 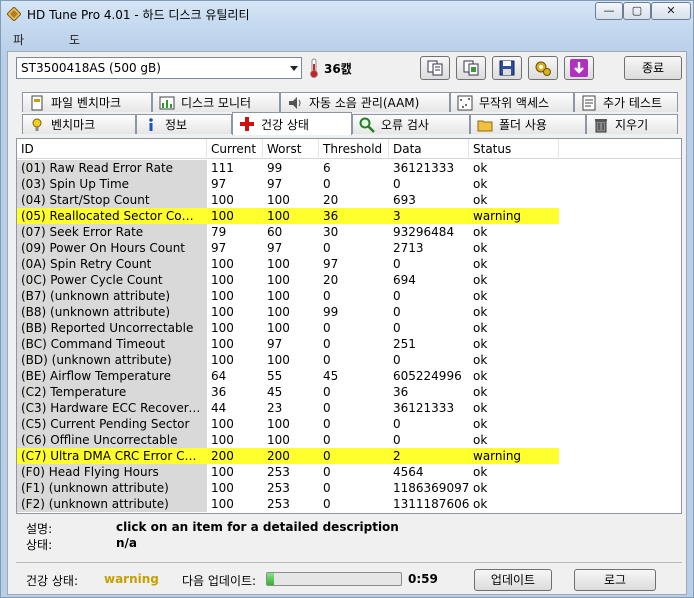 I want to click on save-button, so click(x=507, y=68).